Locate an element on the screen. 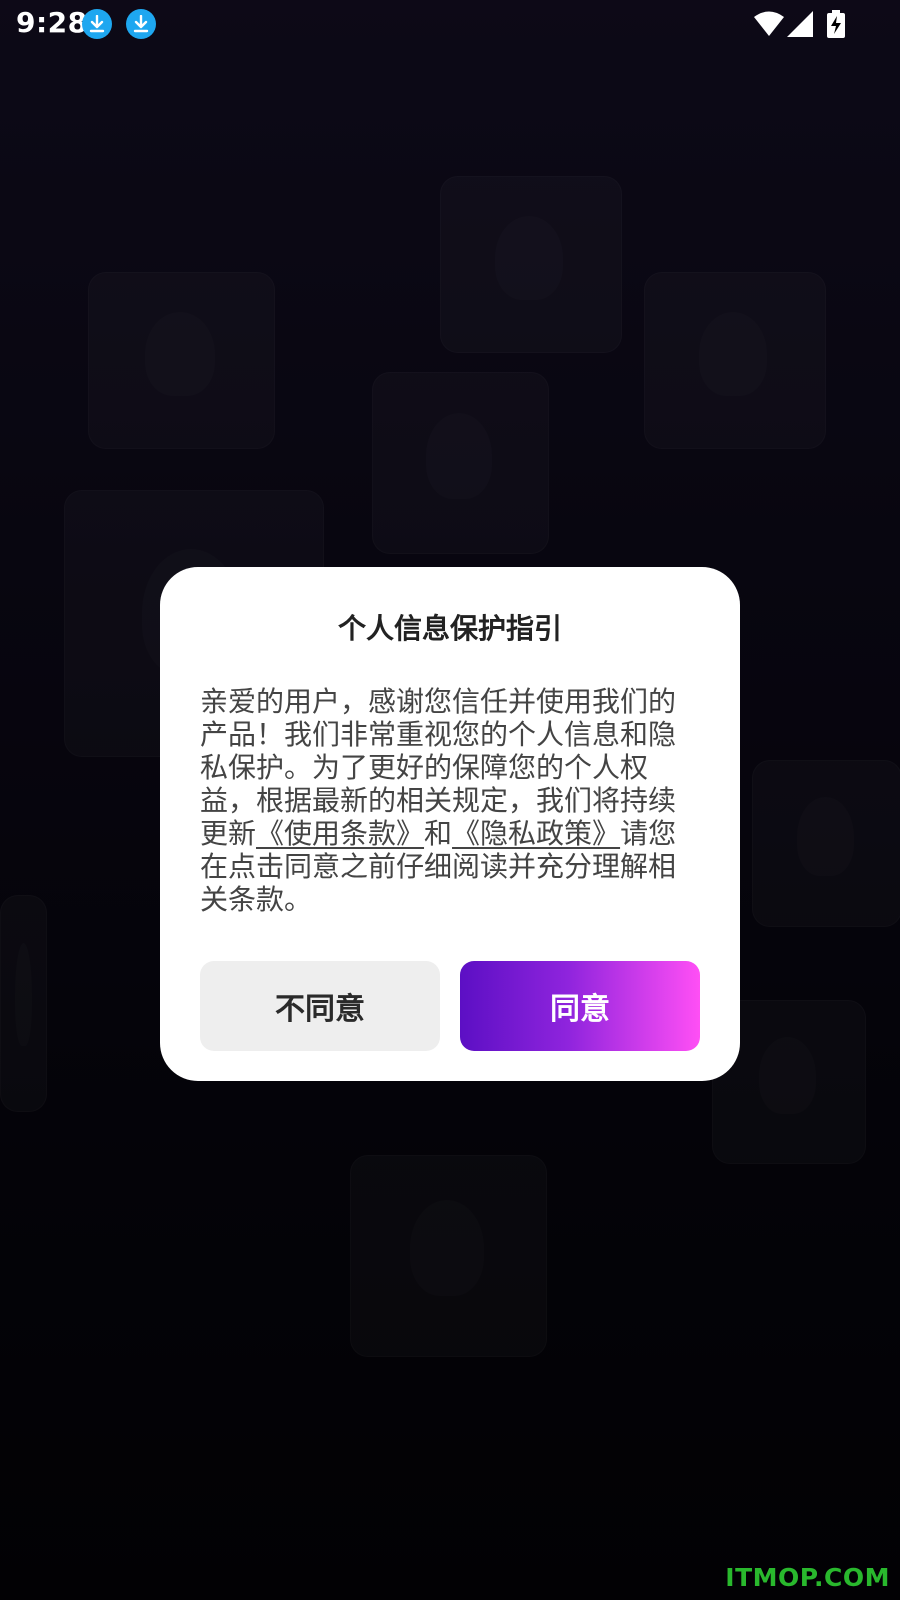 The width and height of the screenshot is (900, 1600). agree-button: 同意 is located at coordinates (580, 1006).